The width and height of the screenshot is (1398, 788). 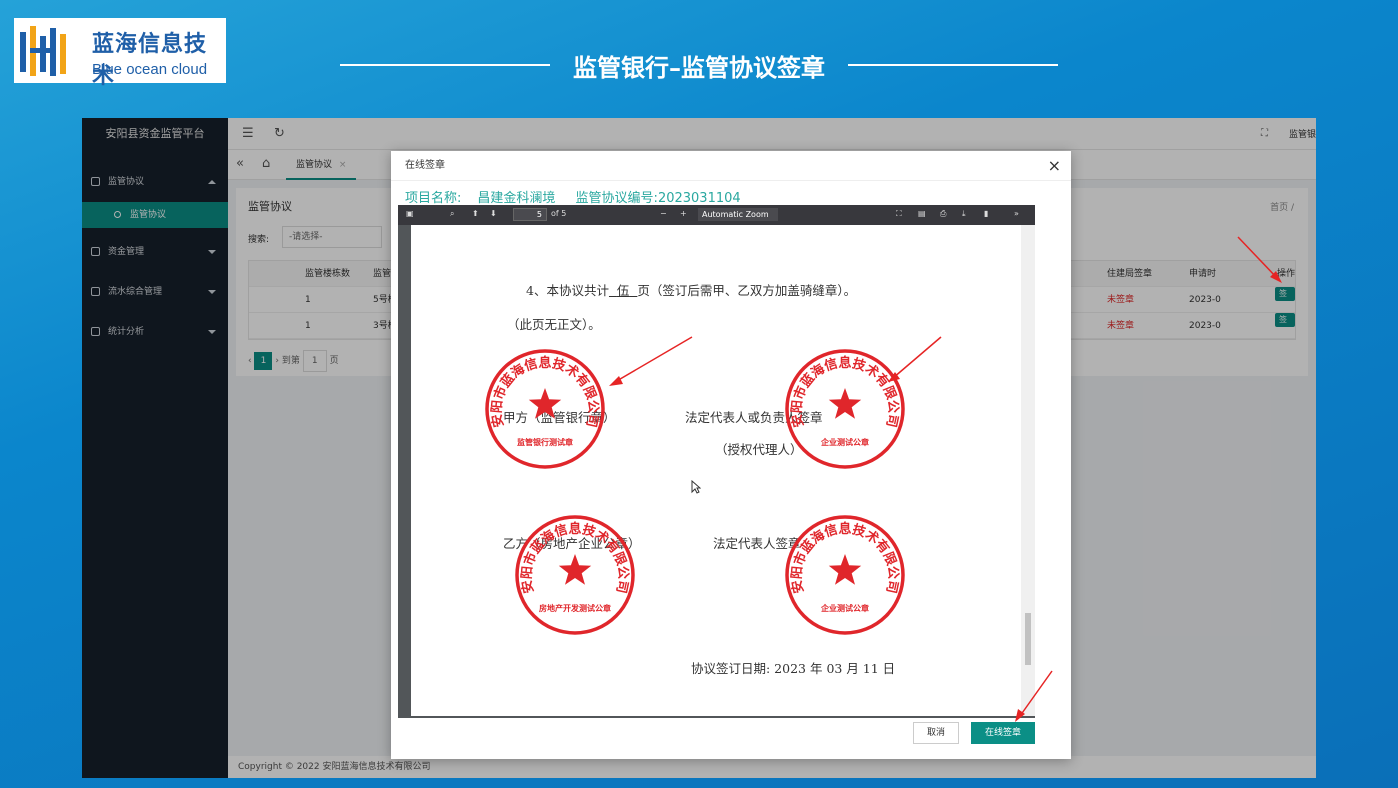 I want to click on print-icon: ⎙, so click(x=943, y=214).